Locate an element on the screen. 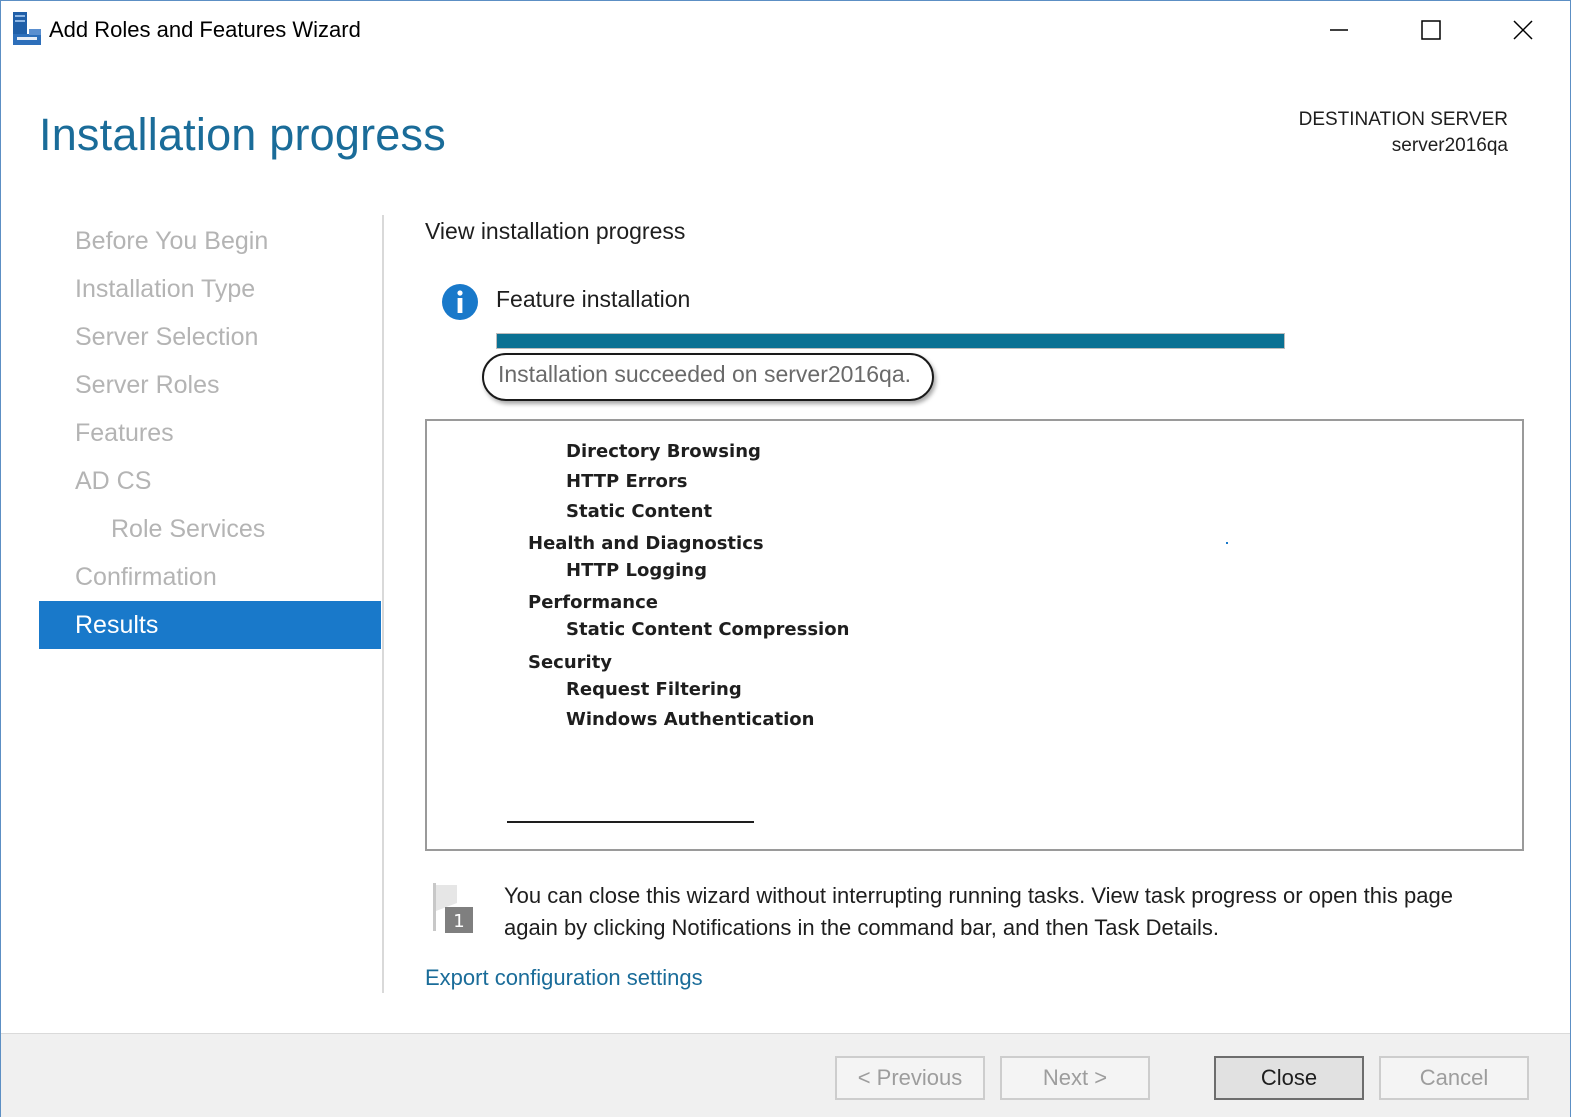  title-bar: Add Roles and Features Wizard is located at coordinates (785, 30).